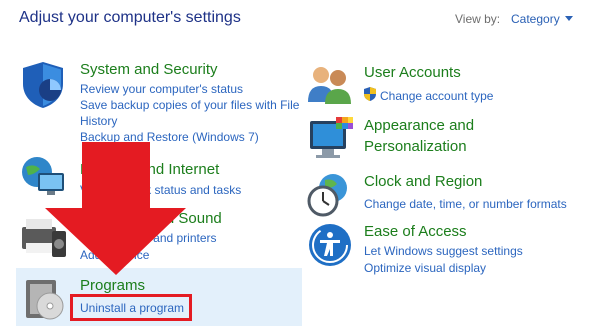  I want to click on uninstall-highlight-box, so click(131, 307).